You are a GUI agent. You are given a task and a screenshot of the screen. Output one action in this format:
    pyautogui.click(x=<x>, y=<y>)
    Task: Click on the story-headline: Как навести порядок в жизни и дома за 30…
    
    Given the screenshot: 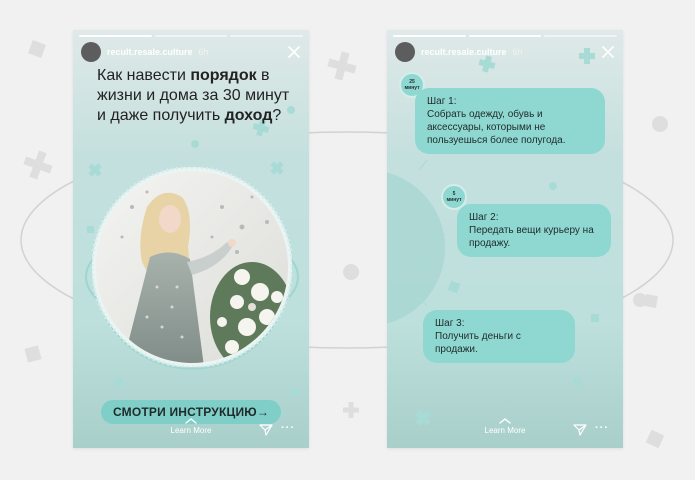 What is the action you would take?
    pyautogui.click(x=197, y=96)
    